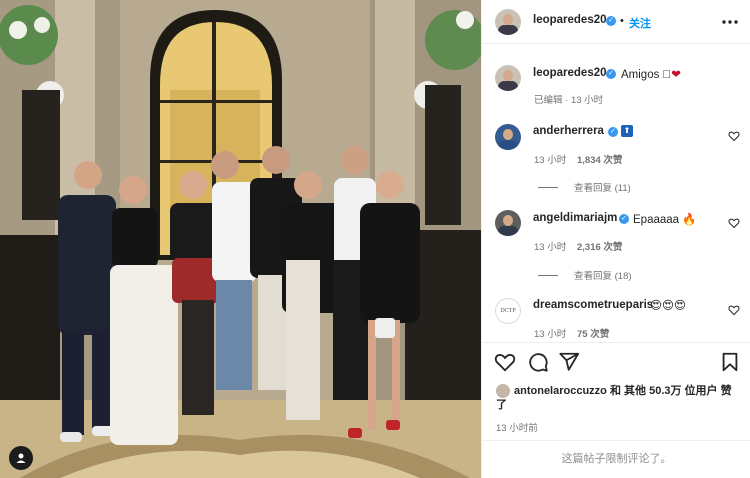 The height and width of the screenshot is (478, 750). I want to click on caption-author-avatar, so click(508, 78).